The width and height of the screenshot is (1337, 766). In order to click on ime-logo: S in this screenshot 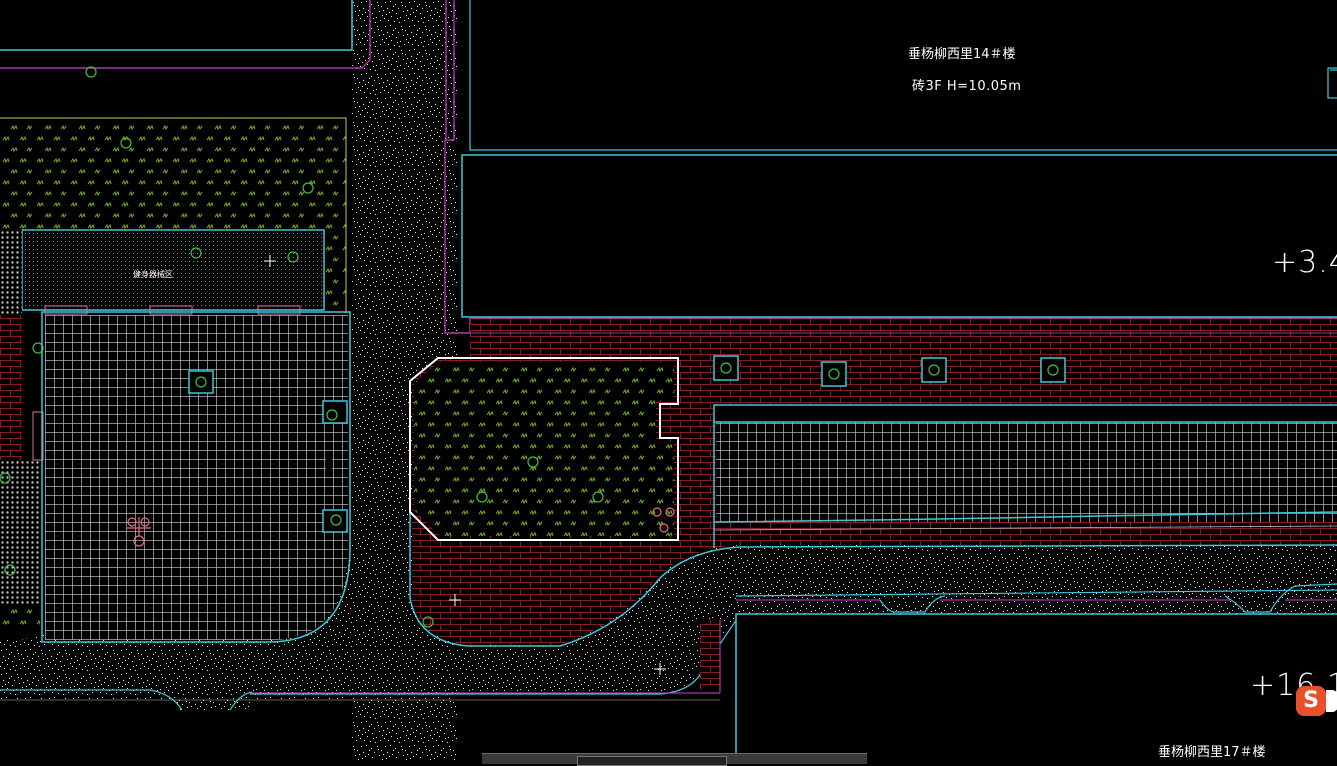, I will do `click(1311, 701)`.